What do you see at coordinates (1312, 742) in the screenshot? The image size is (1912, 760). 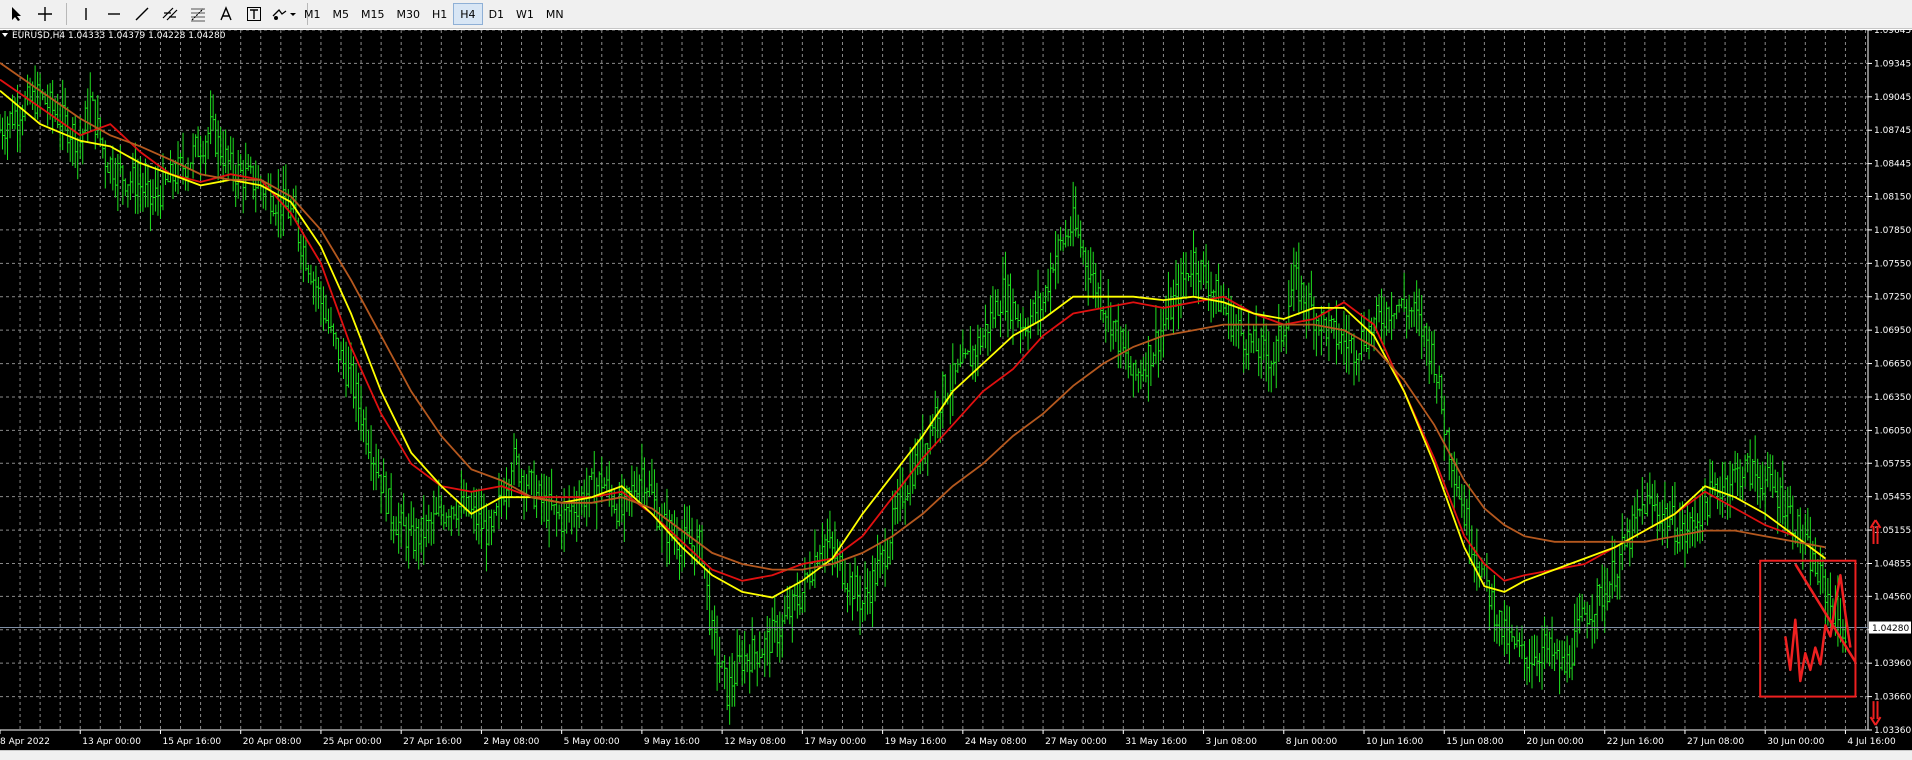 I see `x-tick-label: 8 Jun 00:00` at bounding box center [1312, 742].